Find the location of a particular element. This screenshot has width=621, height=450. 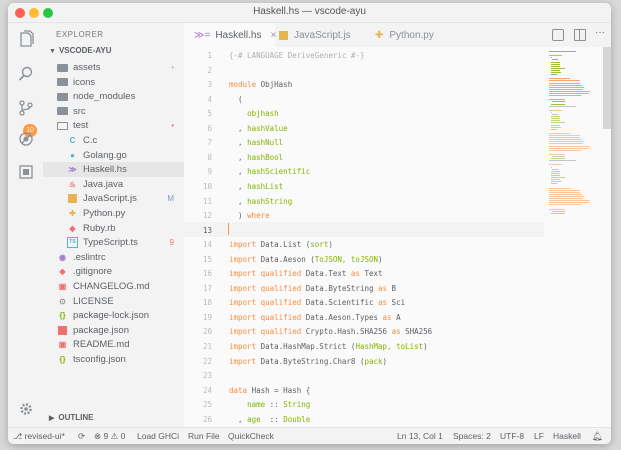

minimap is located at coordinates (575, 237).